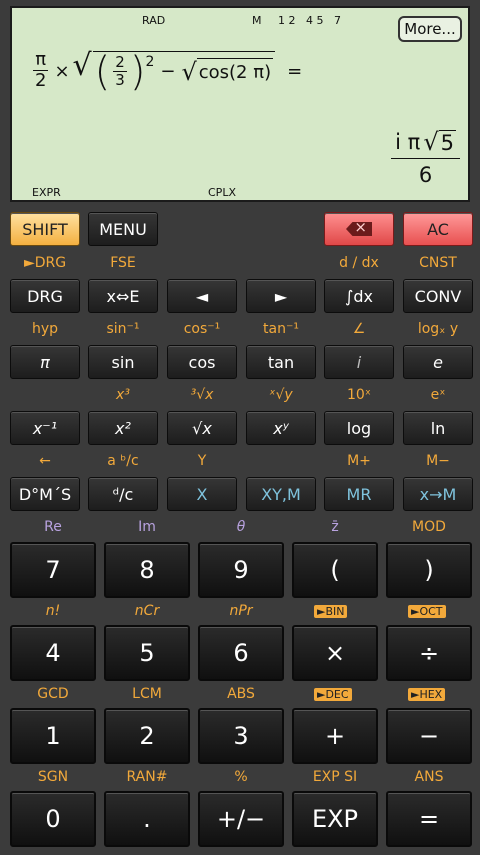  What do you see at coordinates (147, 777) in the screenshot?
I see `random-shift-label: RAN#` at bounding box center [147, 777].